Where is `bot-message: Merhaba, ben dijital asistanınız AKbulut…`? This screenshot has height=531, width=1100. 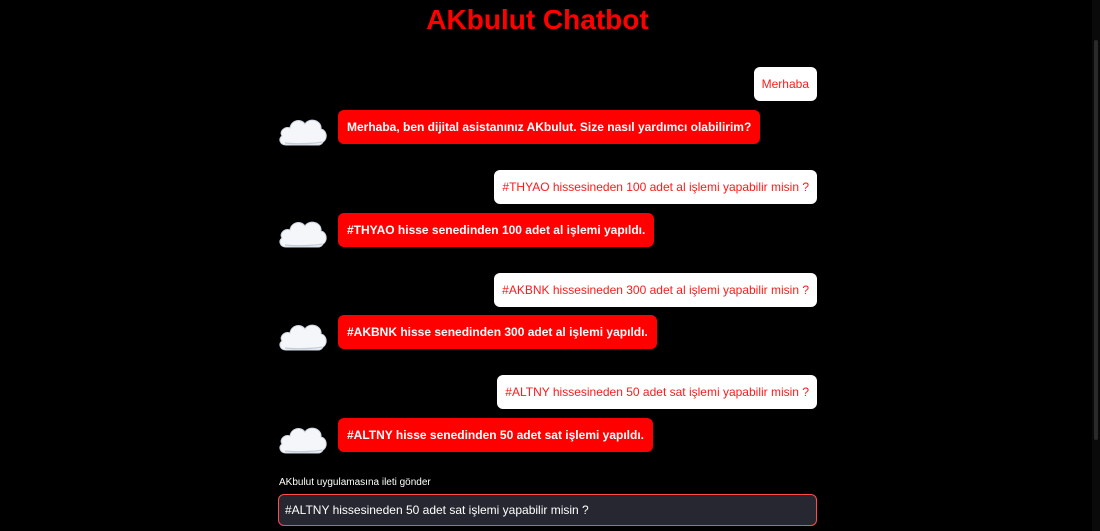 bot-message: Merhaba, ben dijital asistanınız AKbulut… is located at coordinates (549, 127).